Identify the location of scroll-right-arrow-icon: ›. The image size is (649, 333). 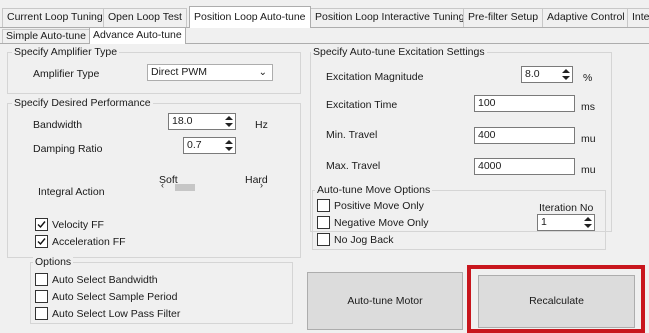
(261, 185).